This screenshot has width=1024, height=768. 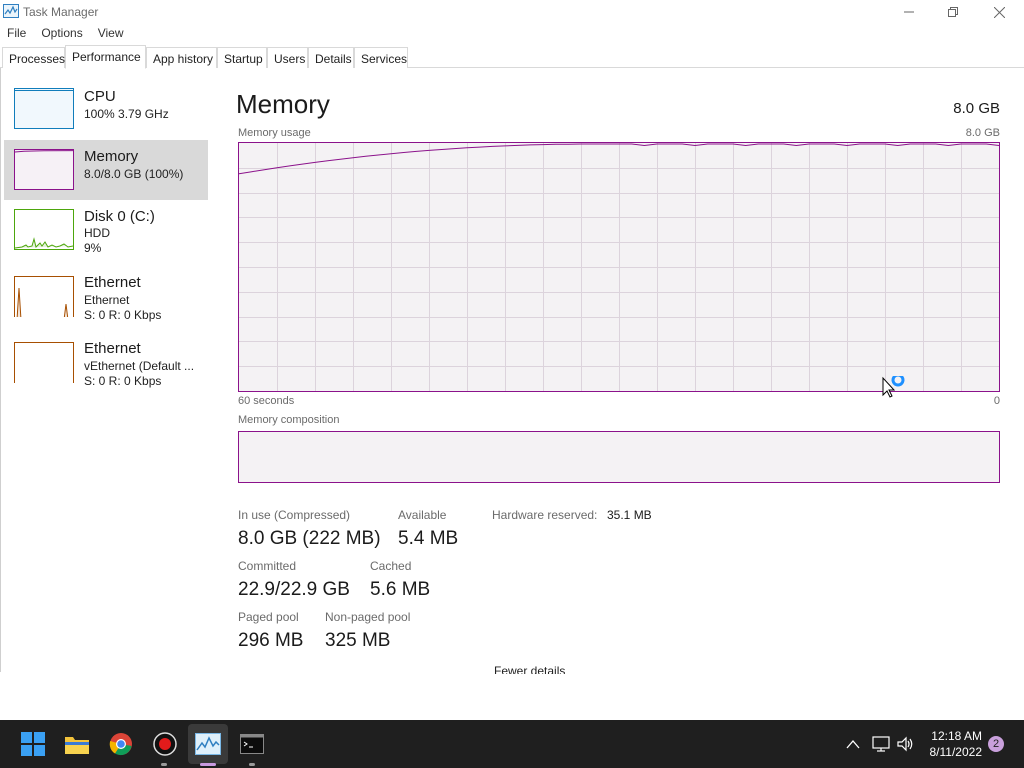 What do you see at coordinates (391, 566) in the screenshot?
I see `cached-label: Cached` at bounding box center [391, 566].